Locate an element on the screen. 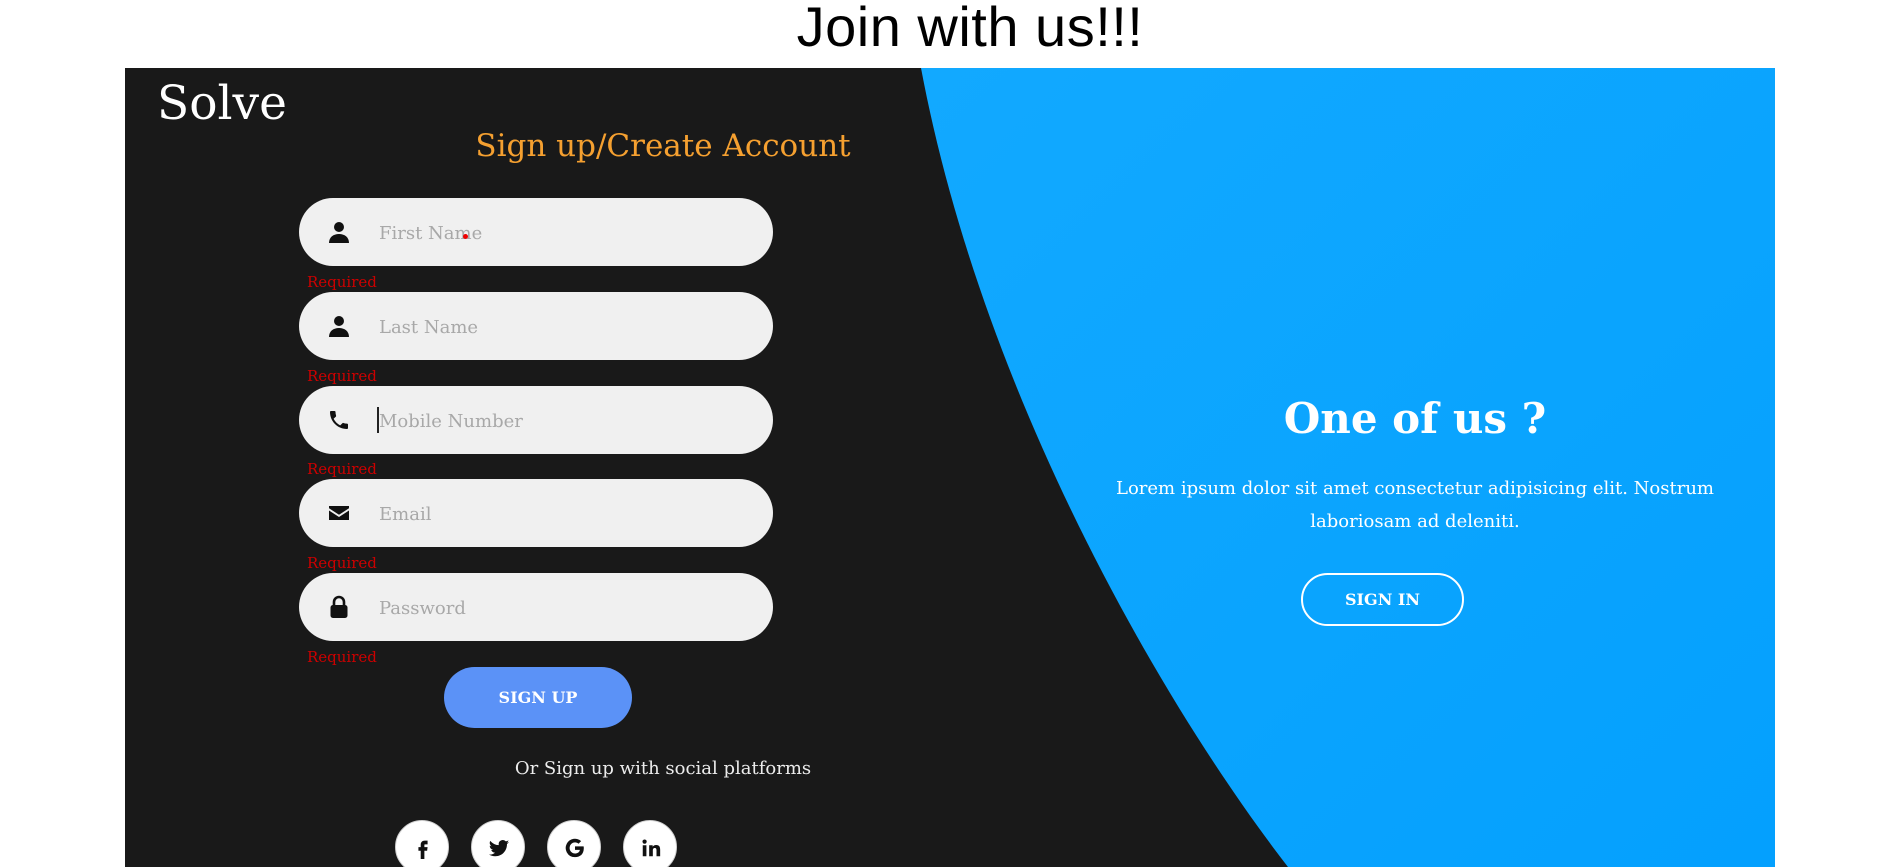  last-name-input is located at coordinates (559, 327).